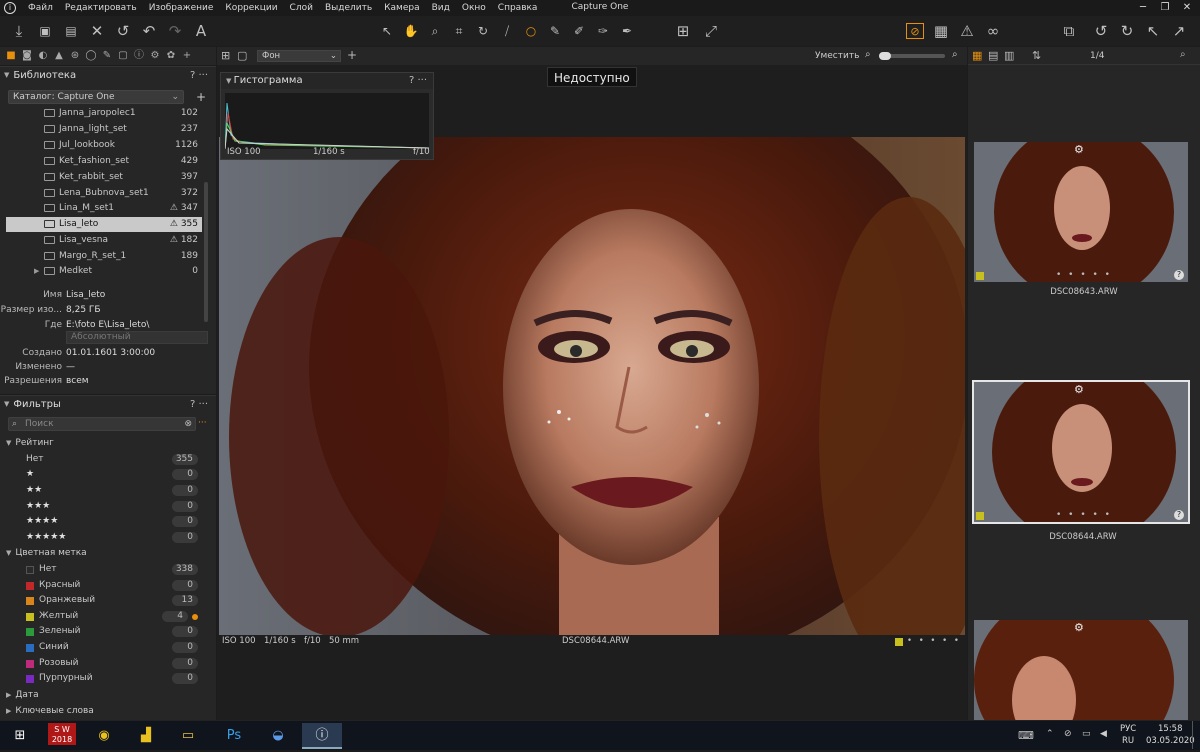 The width and height of the screenshot is (1200, 752). I want to click on capture-tab-icon: ◙, so click(27, 56).